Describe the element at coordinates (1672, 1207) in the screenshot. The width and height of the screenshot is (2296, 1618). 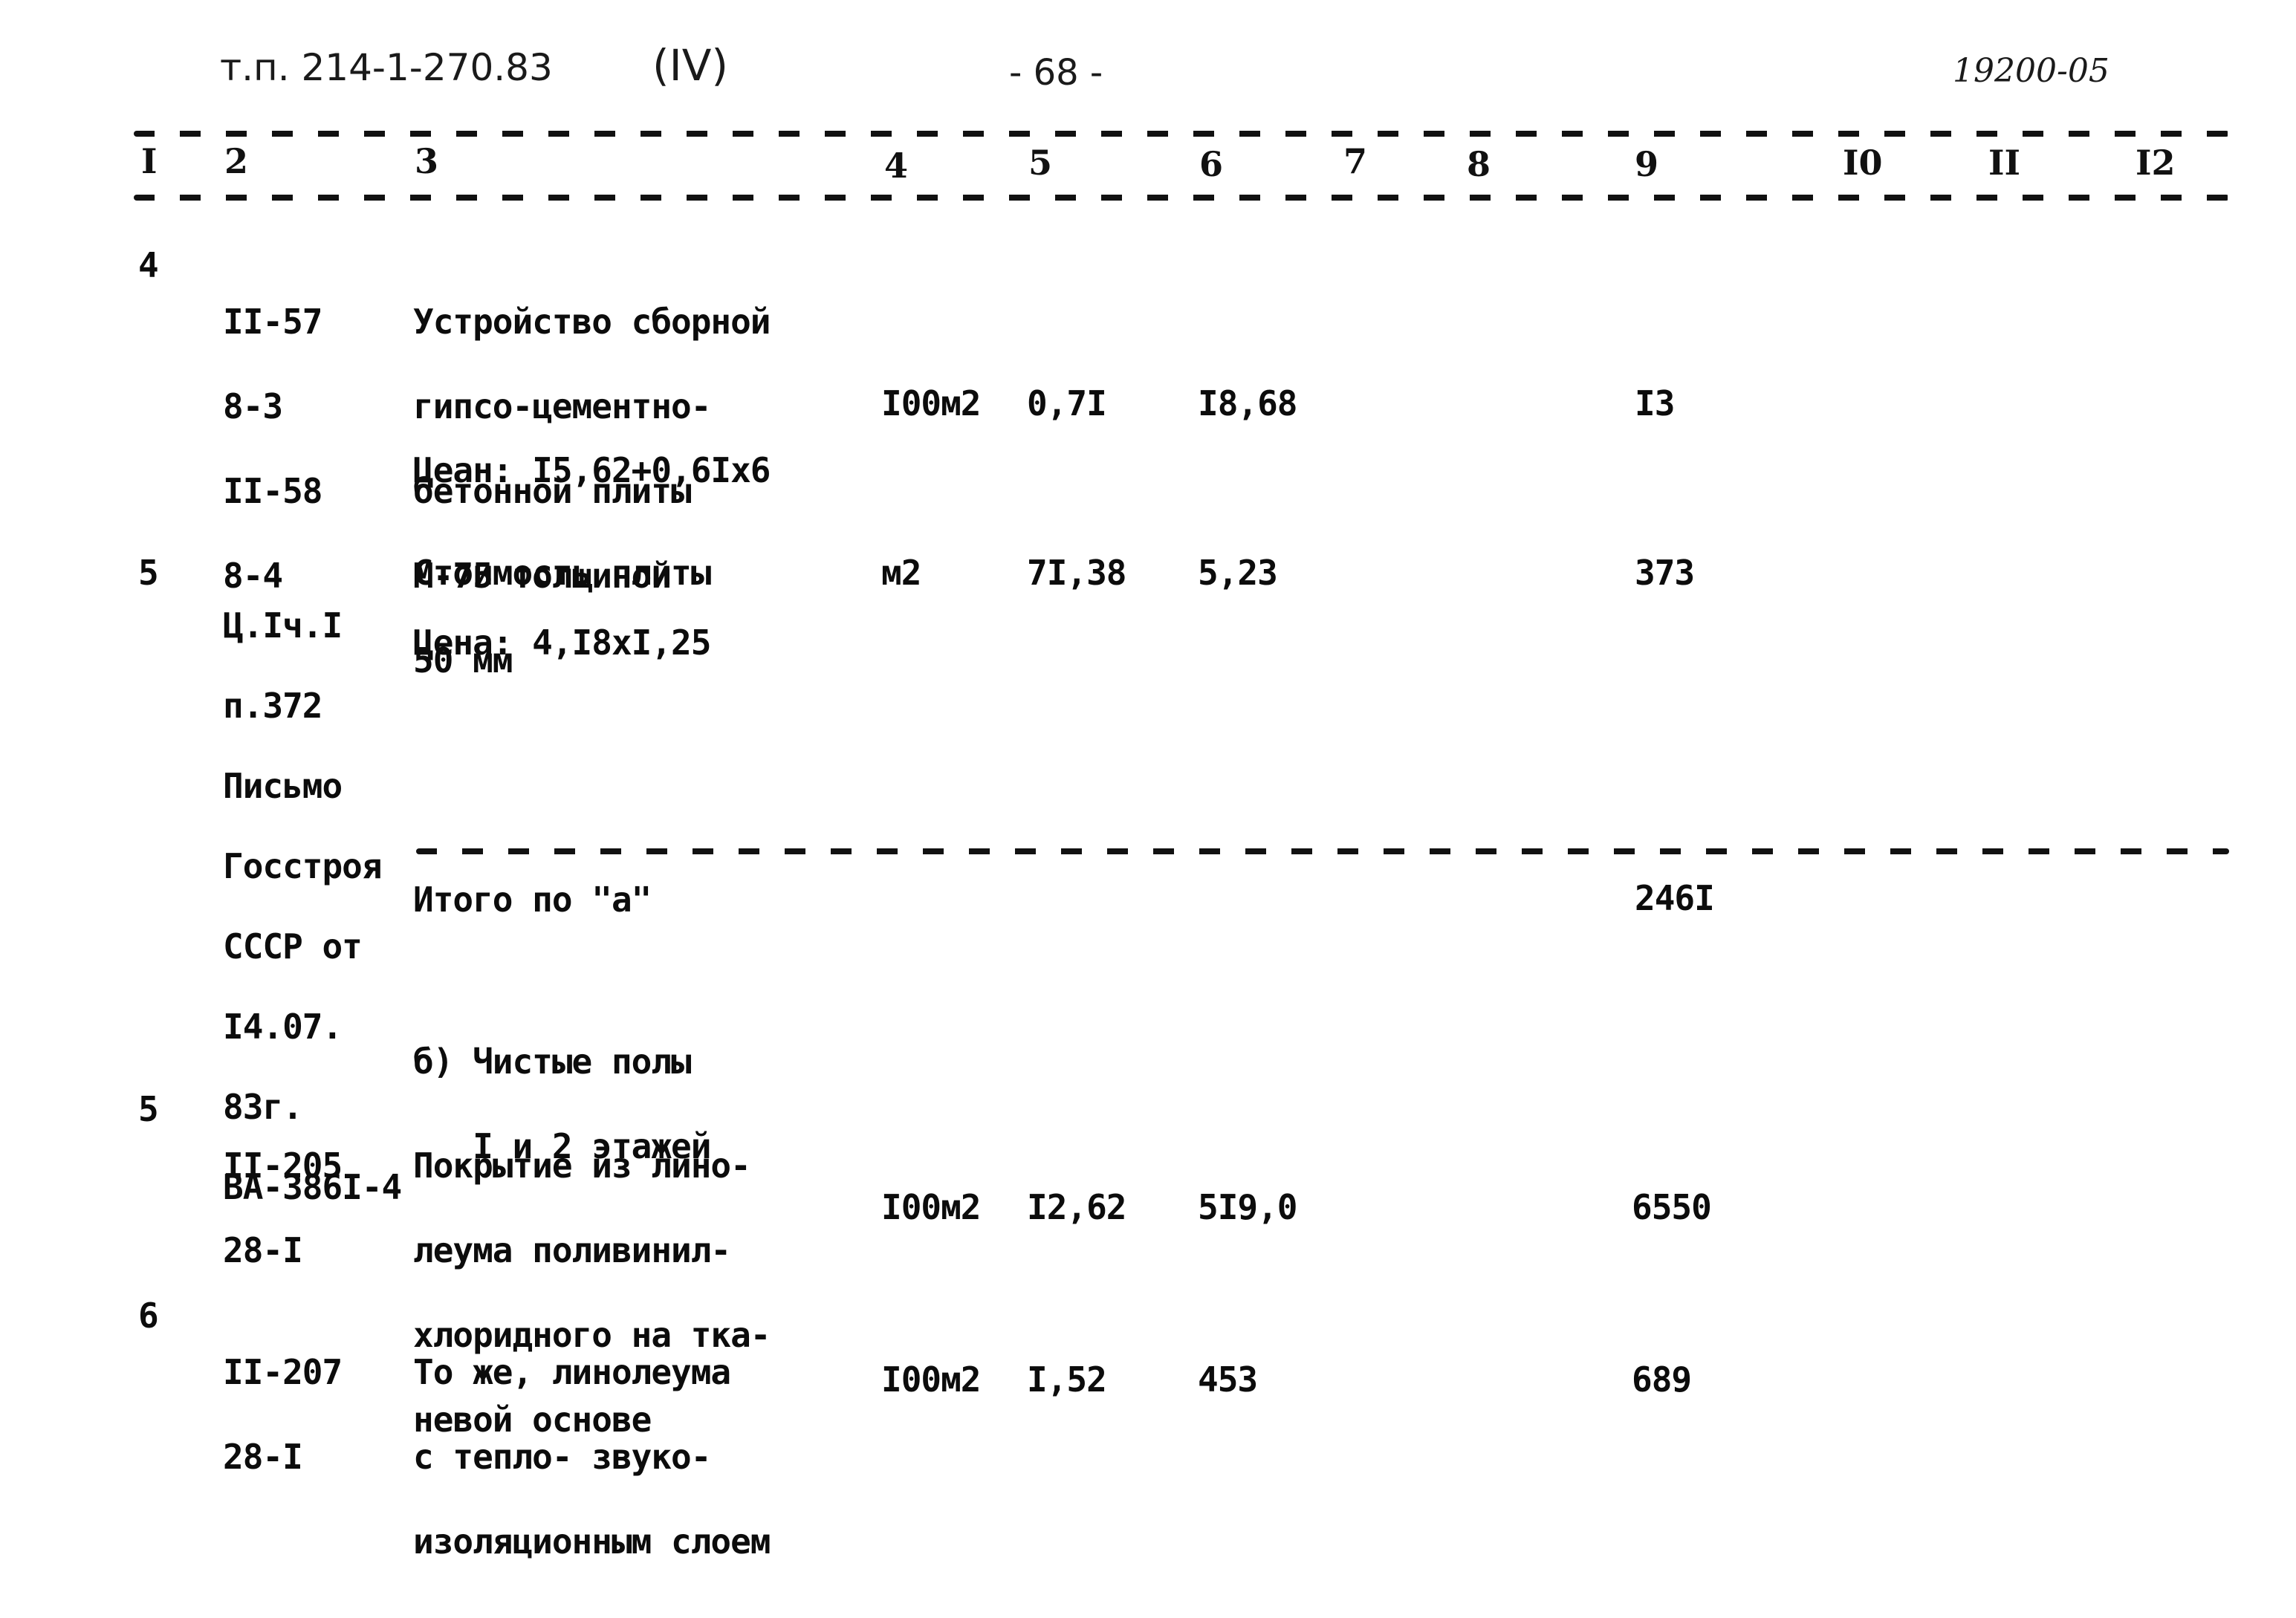
I see `total-cost: 6550` at that location.